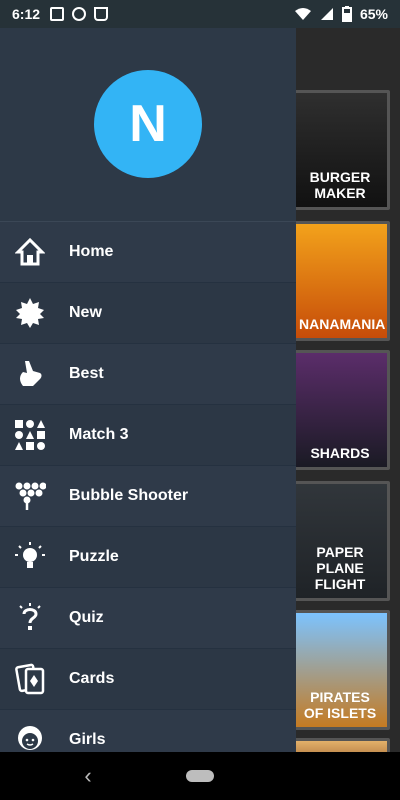 The width and height of the screenshot is (400, 800). What do you see at coordinates (30, 374) in the screenshot?
I see `hand-icon` at bounding box center [30, 374].